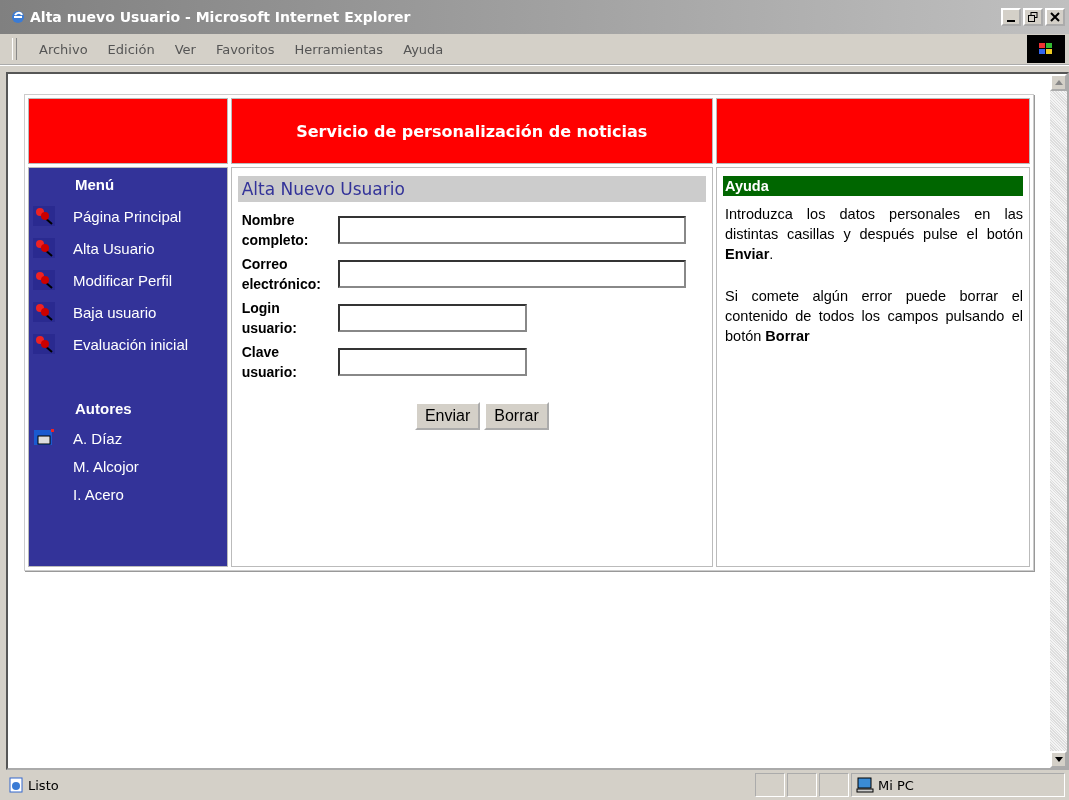 This screenshot has width=1069, height=800. What do you see at coordinates (16, 785) in the screenshot?
I see `page-icon` at bounding box center [16, 785].